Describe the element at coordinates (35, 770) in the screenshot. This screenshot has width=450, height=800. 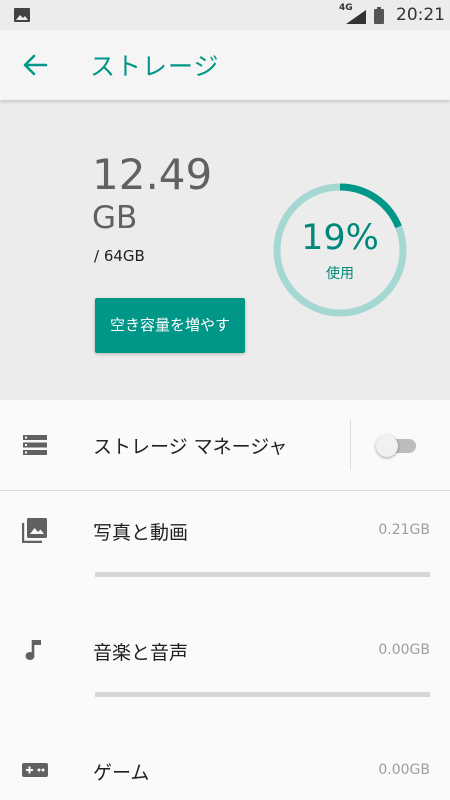
I see `gamepad-icon` at that location.